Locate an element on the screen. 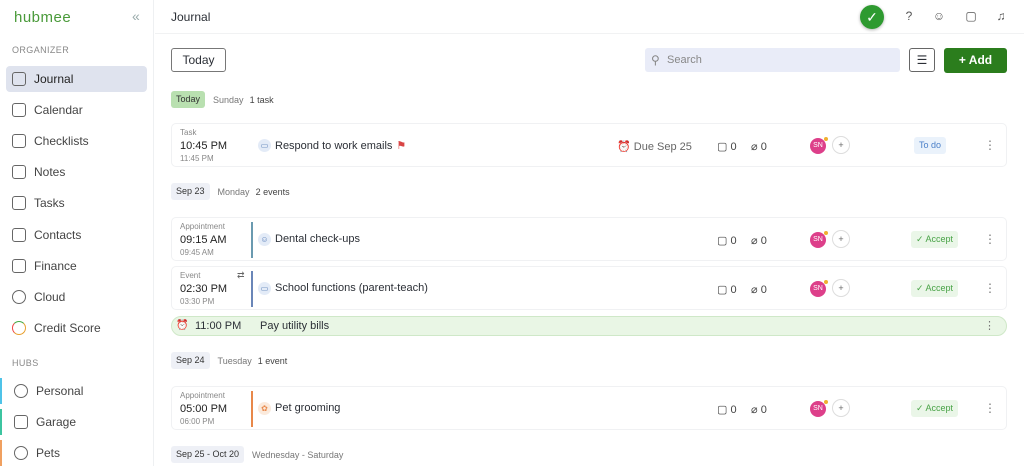 This screenshot has height=466, width=1024. day-label: Wednesday - Saturday is located at coordinates (298, 454).